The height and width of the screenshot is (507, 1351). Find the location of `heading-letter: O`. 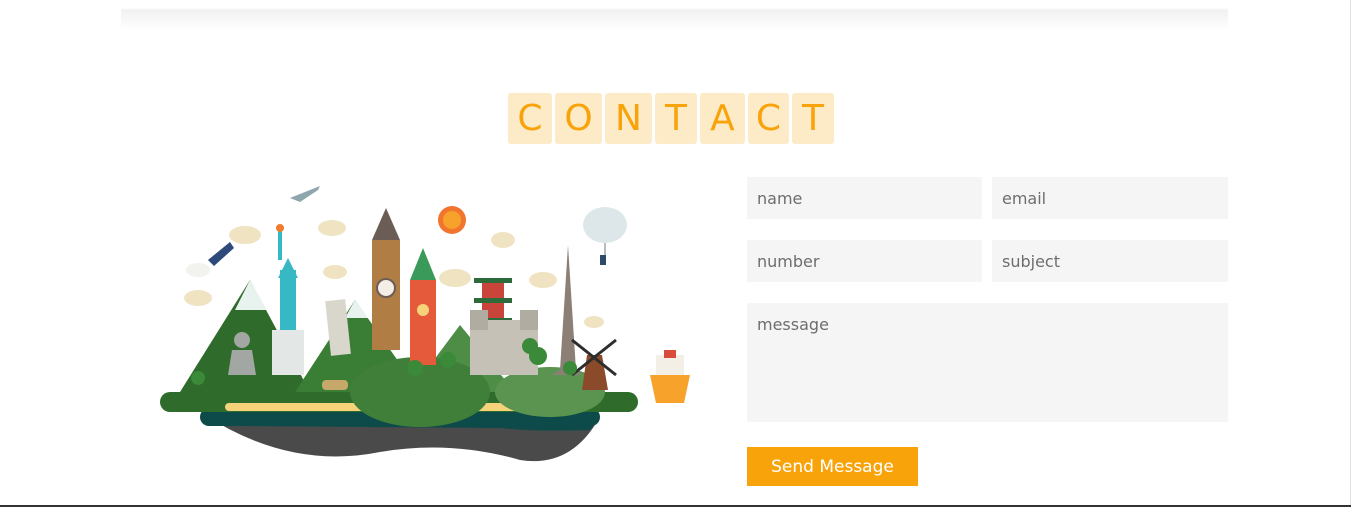

heading-letter: O is located at coordinates (578, 118).